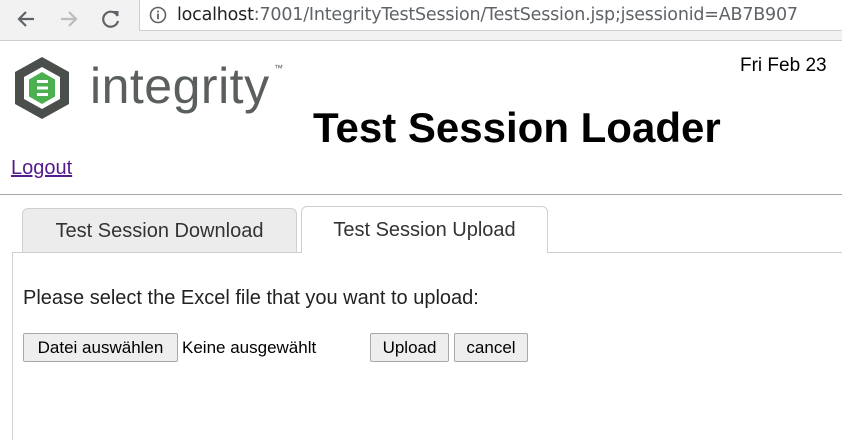 This screenshot has width=842, height=440. What do you see at coordinates (180, 86) in the screenshot?
I see `logo-wordmark: integrity` at bounding box center [180, 86].